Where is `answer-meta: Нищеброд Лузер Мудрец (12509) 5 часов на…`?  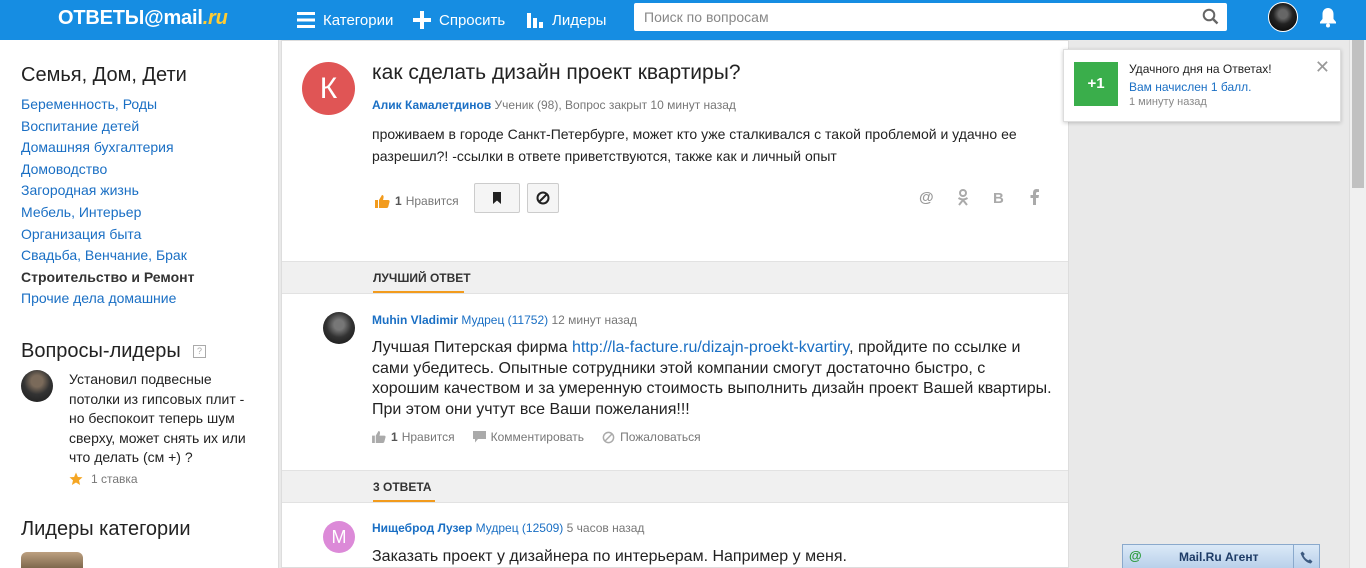
answer-meta: Нищеброд Лузер Мудрец (12509) 5 часов на… is located at coordinates (508, 528).